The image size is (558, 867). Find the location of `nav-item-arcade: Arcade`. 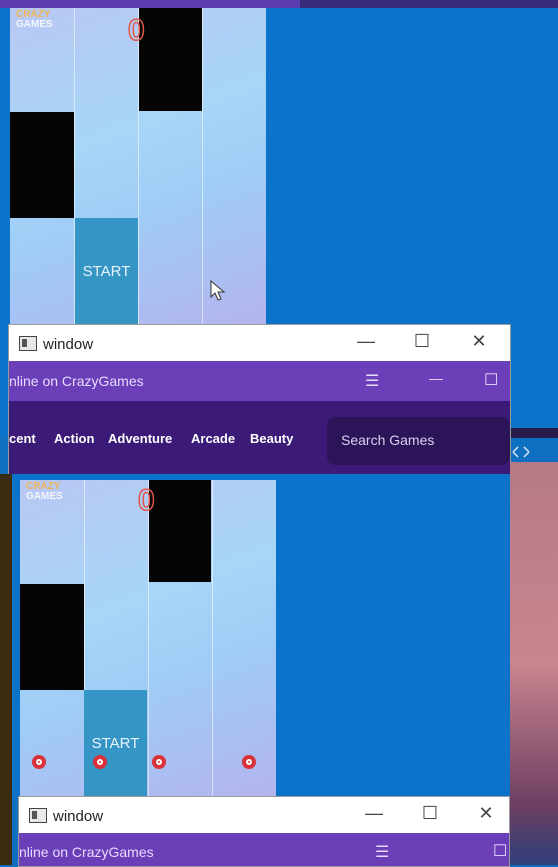

nav-item-arcade: Arcade is located at coordinates (213, 438).